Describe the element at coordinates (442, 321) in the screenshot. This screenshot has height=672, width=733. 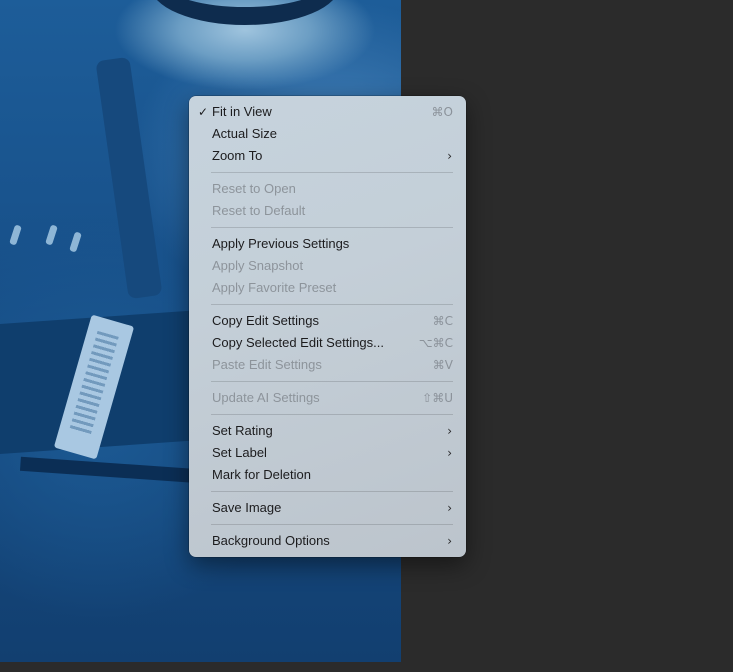
I see `menu-item-shortcut: ⌘C` at that location.